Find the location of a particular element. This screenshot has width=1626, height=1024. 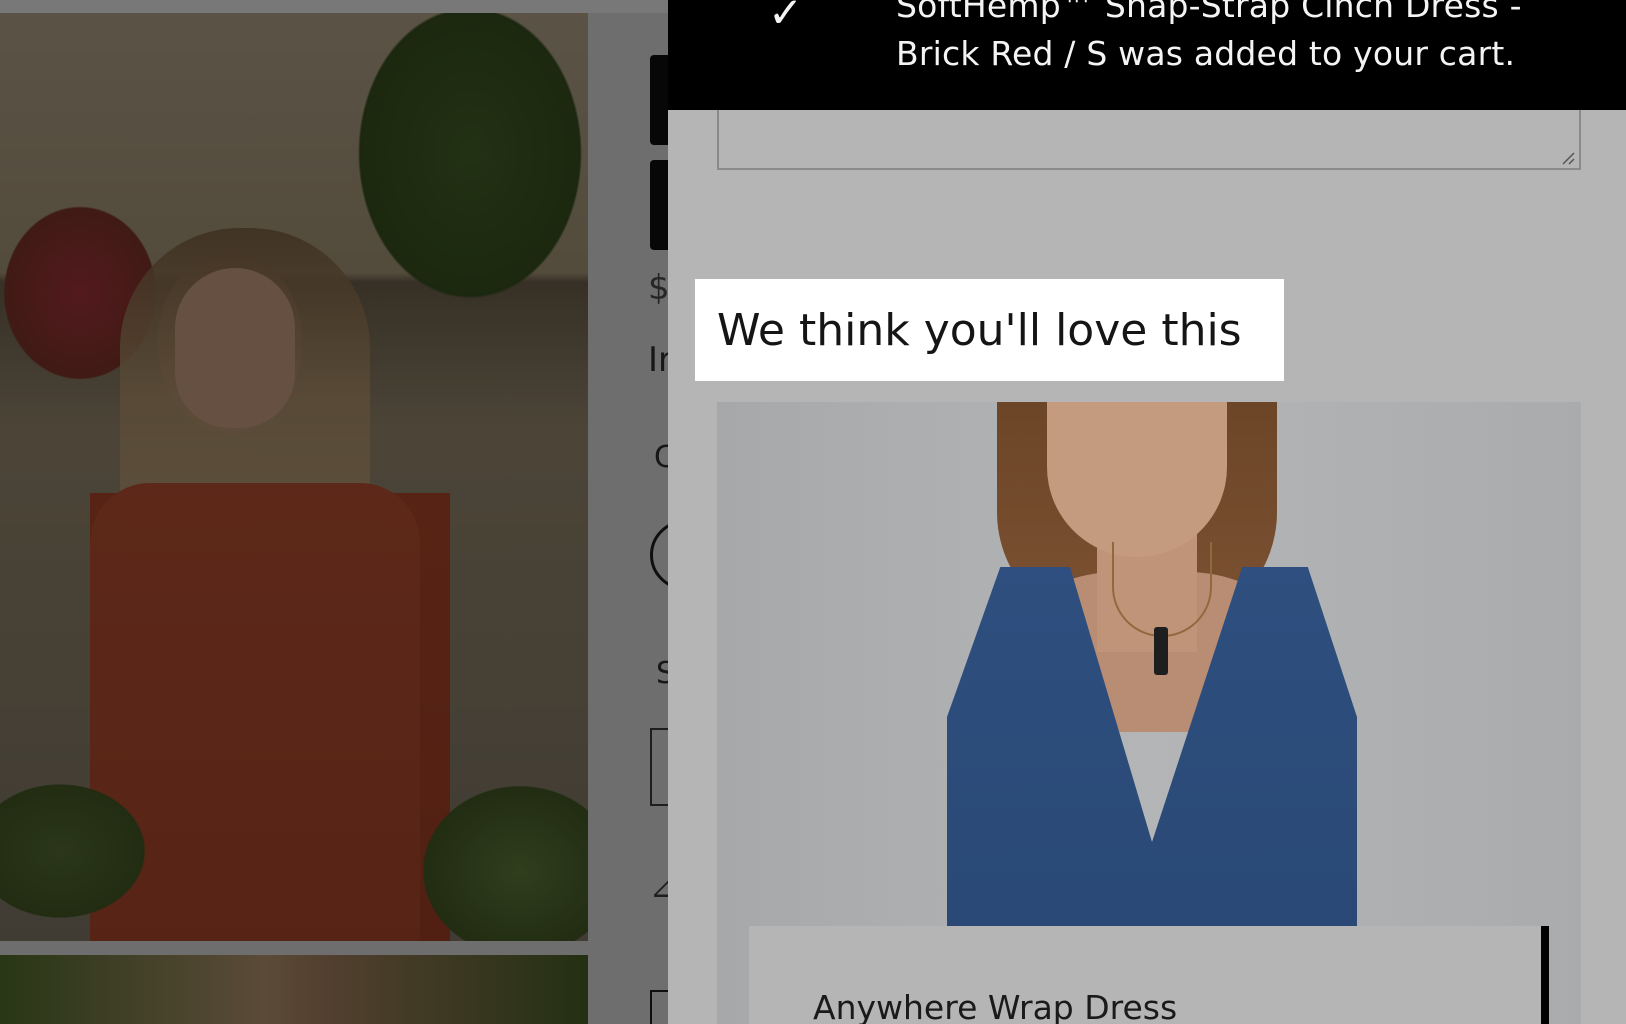

top-bar is located at coordinates (334, 6).